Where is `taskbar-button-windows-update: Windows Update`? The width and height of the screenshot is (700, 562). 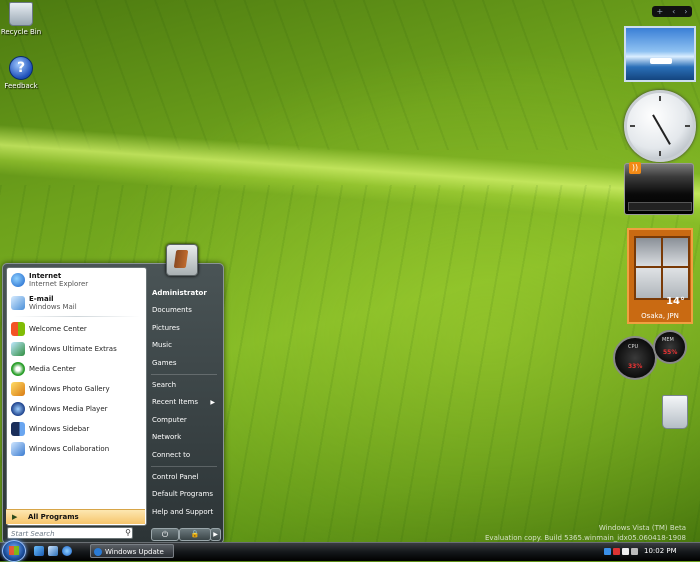 taskbar-button-windows-update: Windows Update is located at coordinates (132, 551).